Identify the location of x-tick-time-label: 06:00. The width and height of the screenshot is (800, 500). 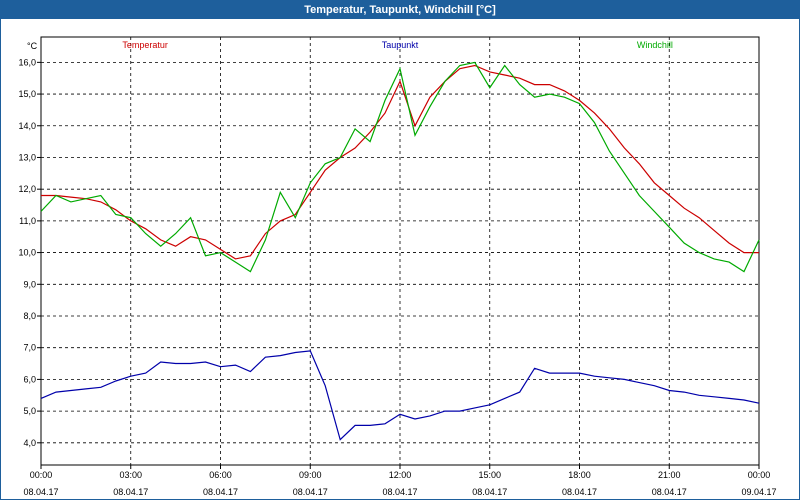
(220, 475).